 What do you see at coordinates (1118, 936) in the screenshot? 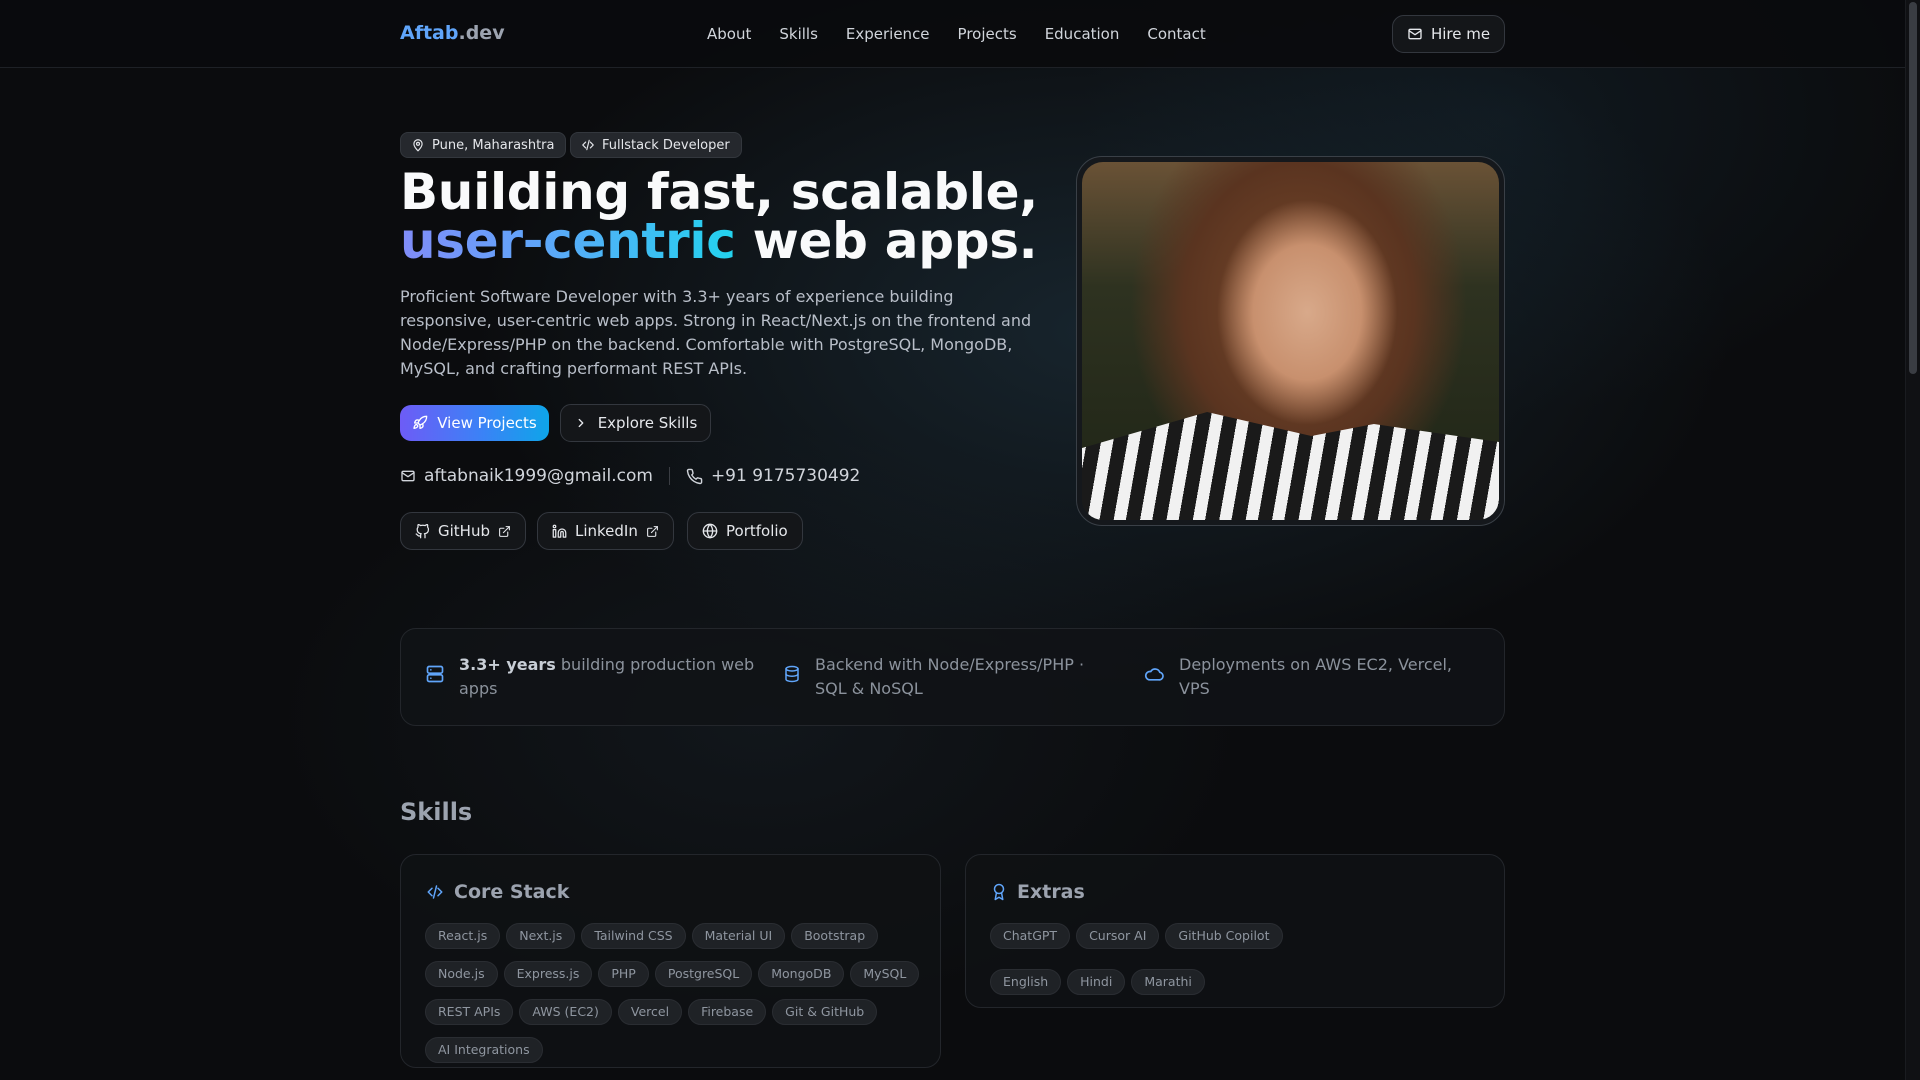
I see `extra-tag: Cursor AI` at bounding box center [1118, 936].